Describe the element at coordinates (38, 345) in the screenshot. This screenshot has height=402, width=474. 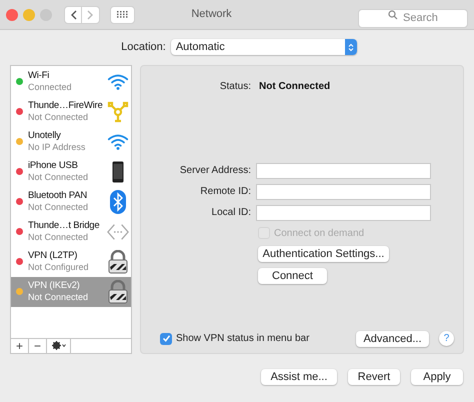
I see `remove-button: −` at that location.